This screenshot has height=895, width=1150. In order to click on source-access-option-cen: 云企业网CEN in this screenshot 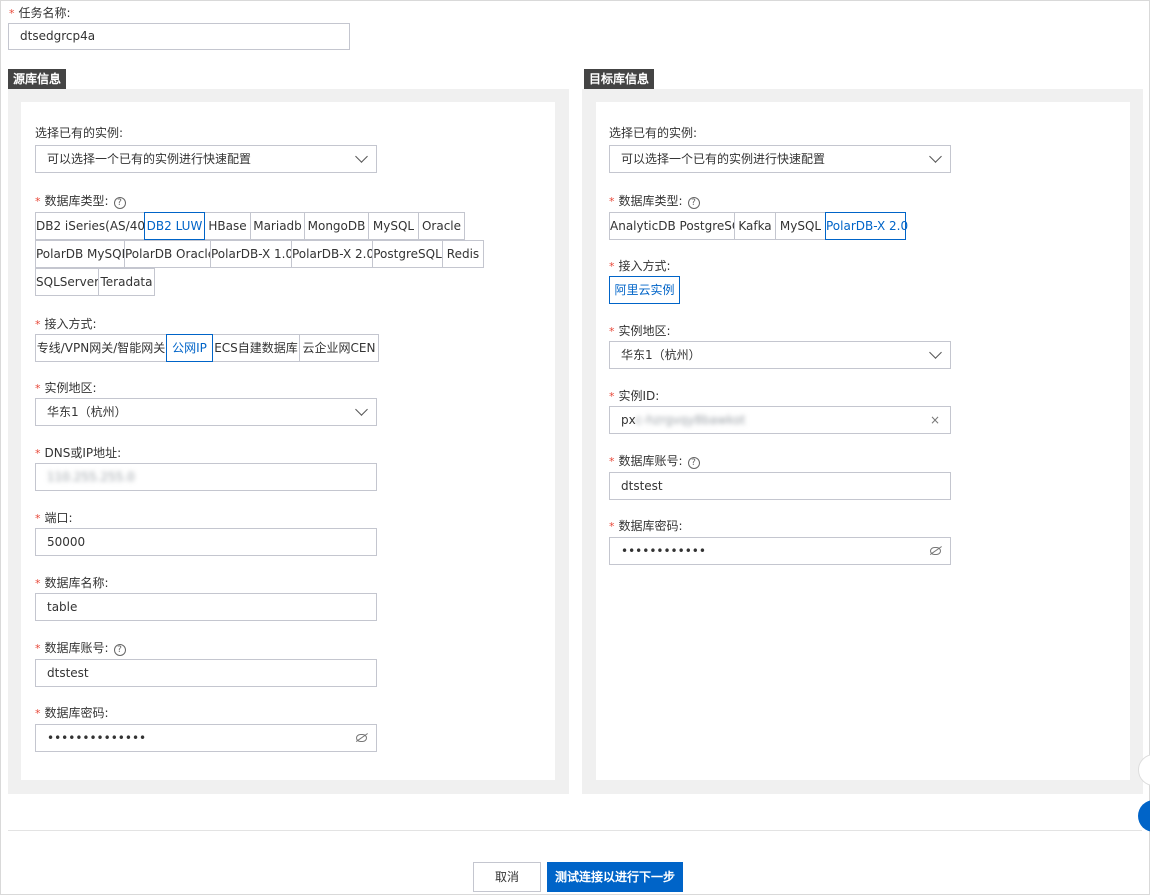, I will do `click(339, 348)`.